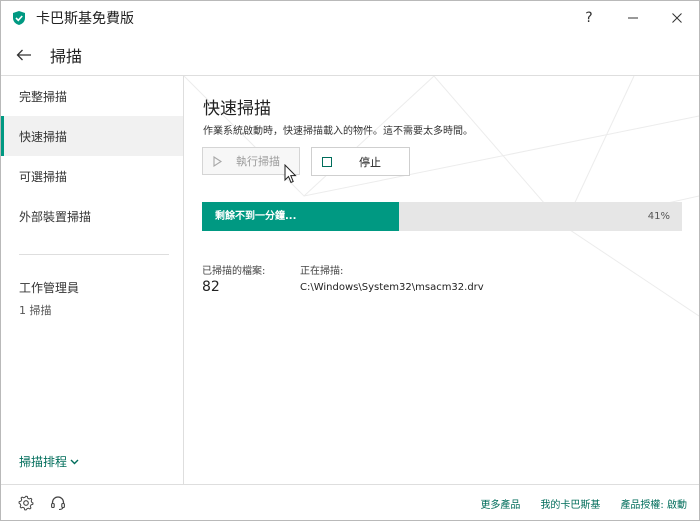 This screenshot has height=521, width=700. I want to click on gear-icon, so click(26, 503).